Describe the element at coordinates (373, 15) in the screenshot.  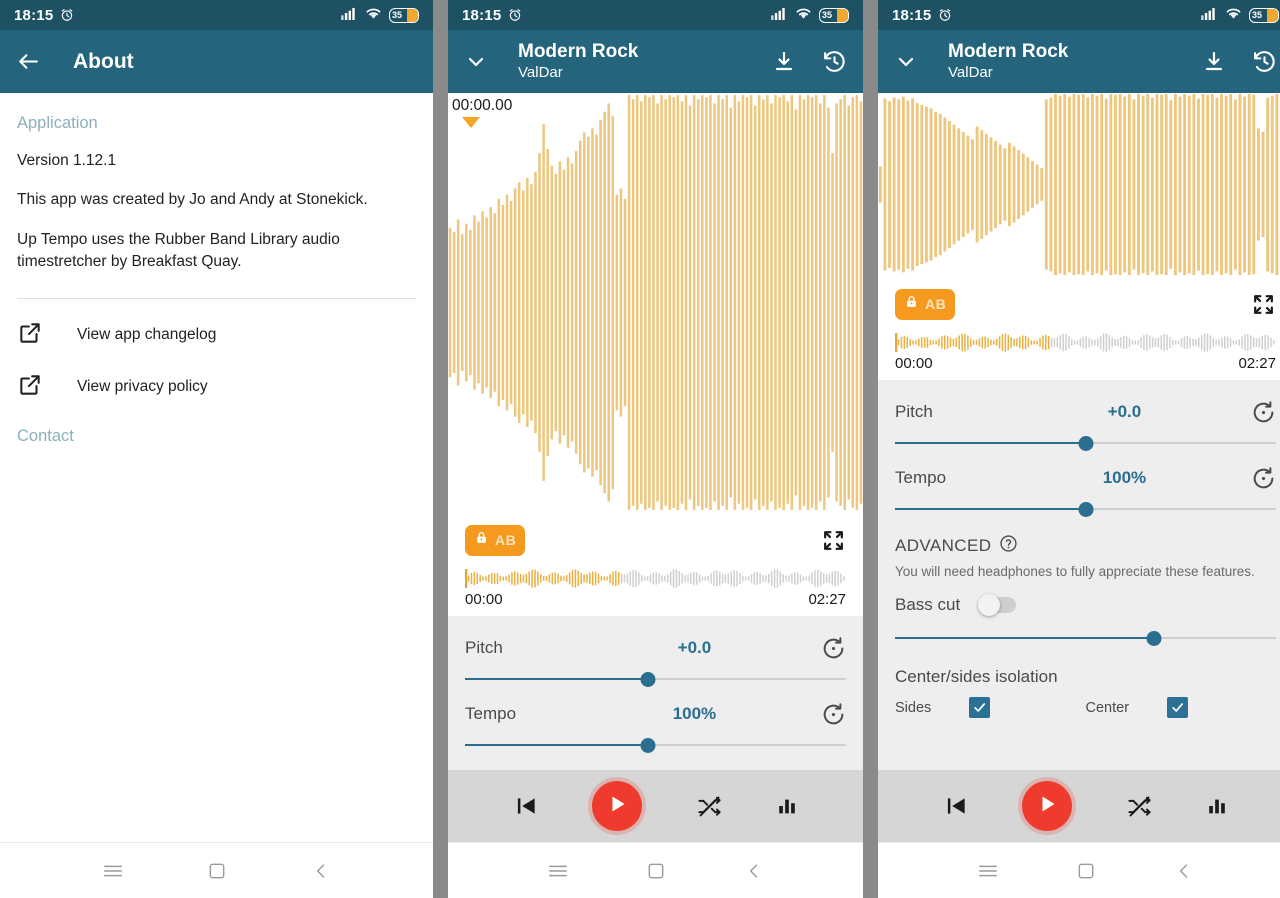
I see `wifi-icon` at that location.